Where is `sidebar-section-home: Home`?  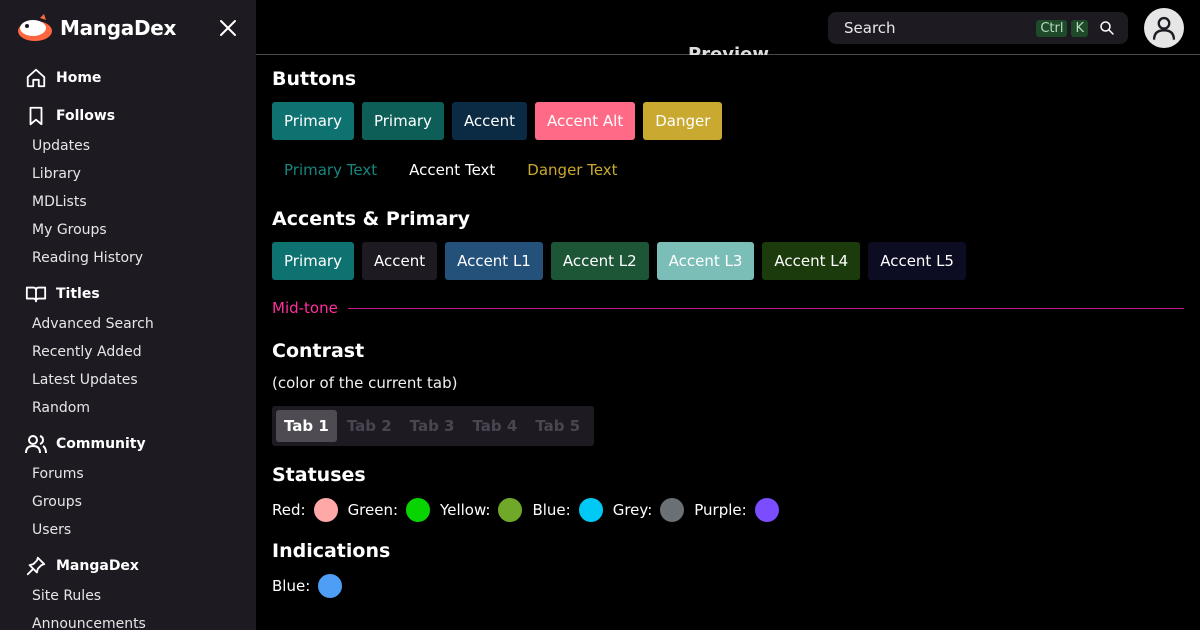
sidebar-section-home: Home is located at coordinates (128, 78).